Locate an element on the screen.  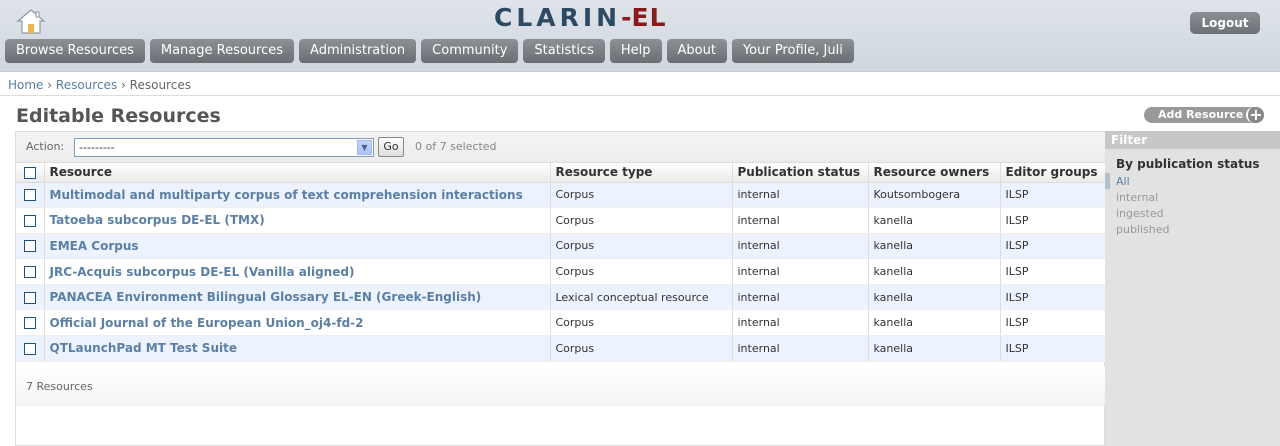
resource-link: Tatoeba subcorpus DE-EL (TMX) is located at coordinates (157, 220).